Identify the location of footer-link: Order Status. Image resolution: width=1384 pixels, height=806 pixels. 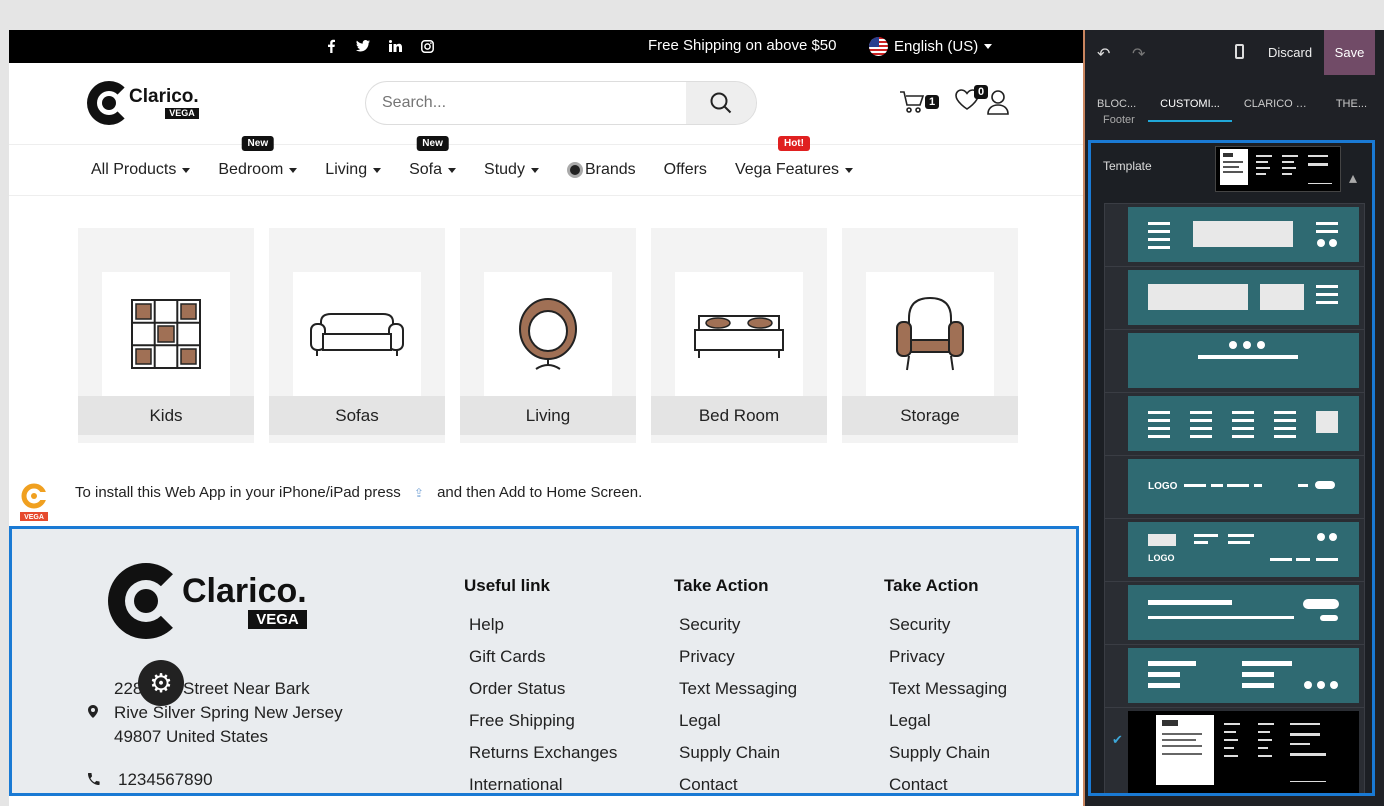
(543, 689).